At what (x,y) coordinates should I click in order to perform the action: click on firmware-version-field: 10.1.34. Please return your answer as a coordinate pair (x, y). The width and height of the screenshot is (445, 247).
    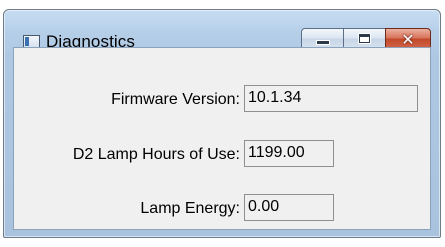
    Looking at the image, I should click on (331, 98).